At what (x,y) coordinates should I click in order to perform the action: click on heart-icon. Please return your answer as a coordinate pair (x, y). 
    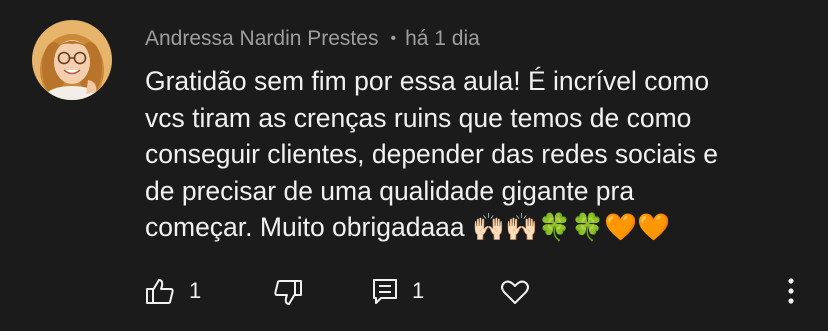
    Looking at the image, I should click on (515, 292).